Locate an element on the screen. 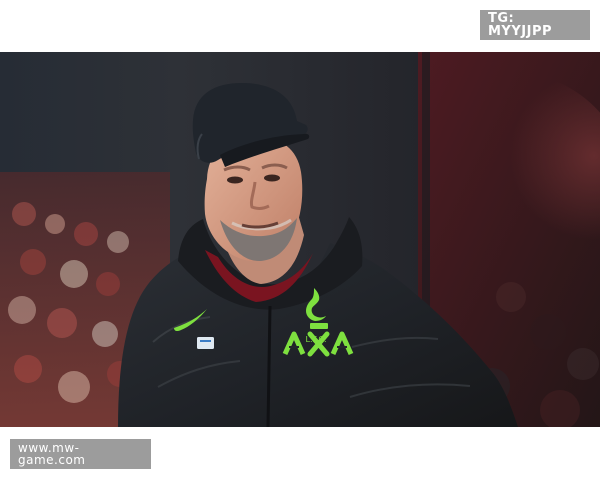 This screenshot has height=480, width=600. left-eye is located at coordinates (235, 180).